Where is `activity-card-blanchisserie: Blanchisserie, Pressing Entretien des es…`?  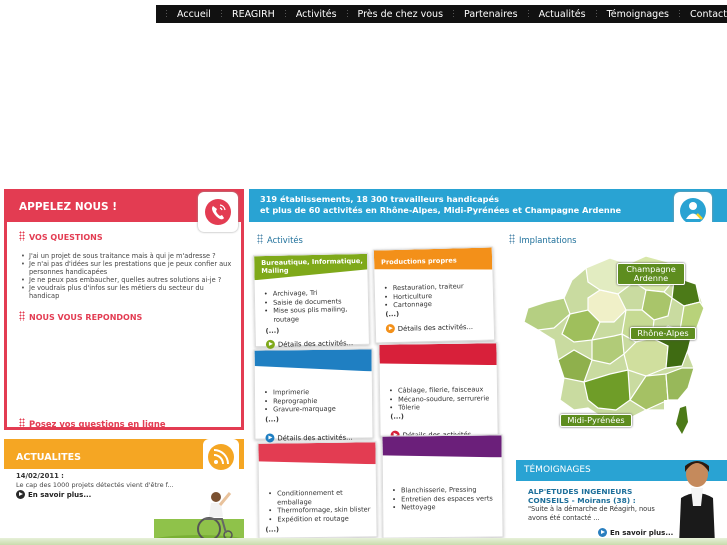 activity-card-blanchisserie: Blanchisserie, Pressing Entretien des es… is located at coordinates (442, 486).